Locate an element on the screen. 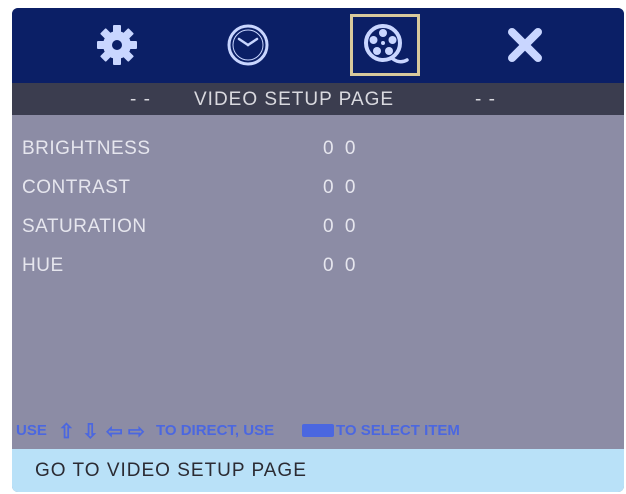 This screenshot has width=626, height=494. arrow-right-icon: ⇨ is located at coordinates (136, 432).